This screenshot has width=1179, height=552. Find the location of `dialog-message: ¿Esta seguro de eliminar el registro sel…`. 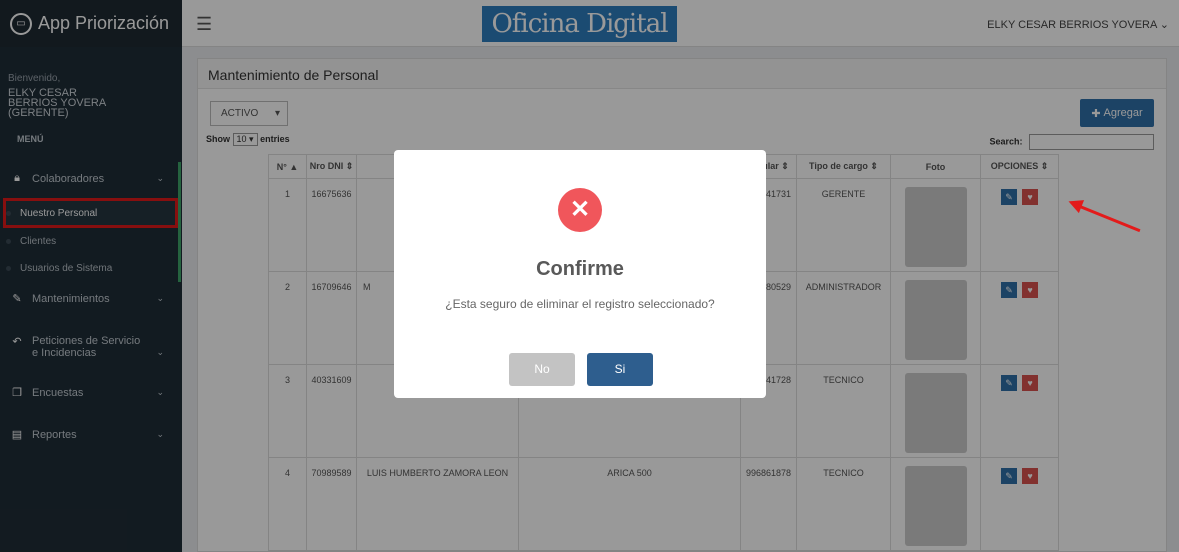

dialog-message: ¿Esta seguro de eliminar el registro sel… is located at coordinates (580, 304).